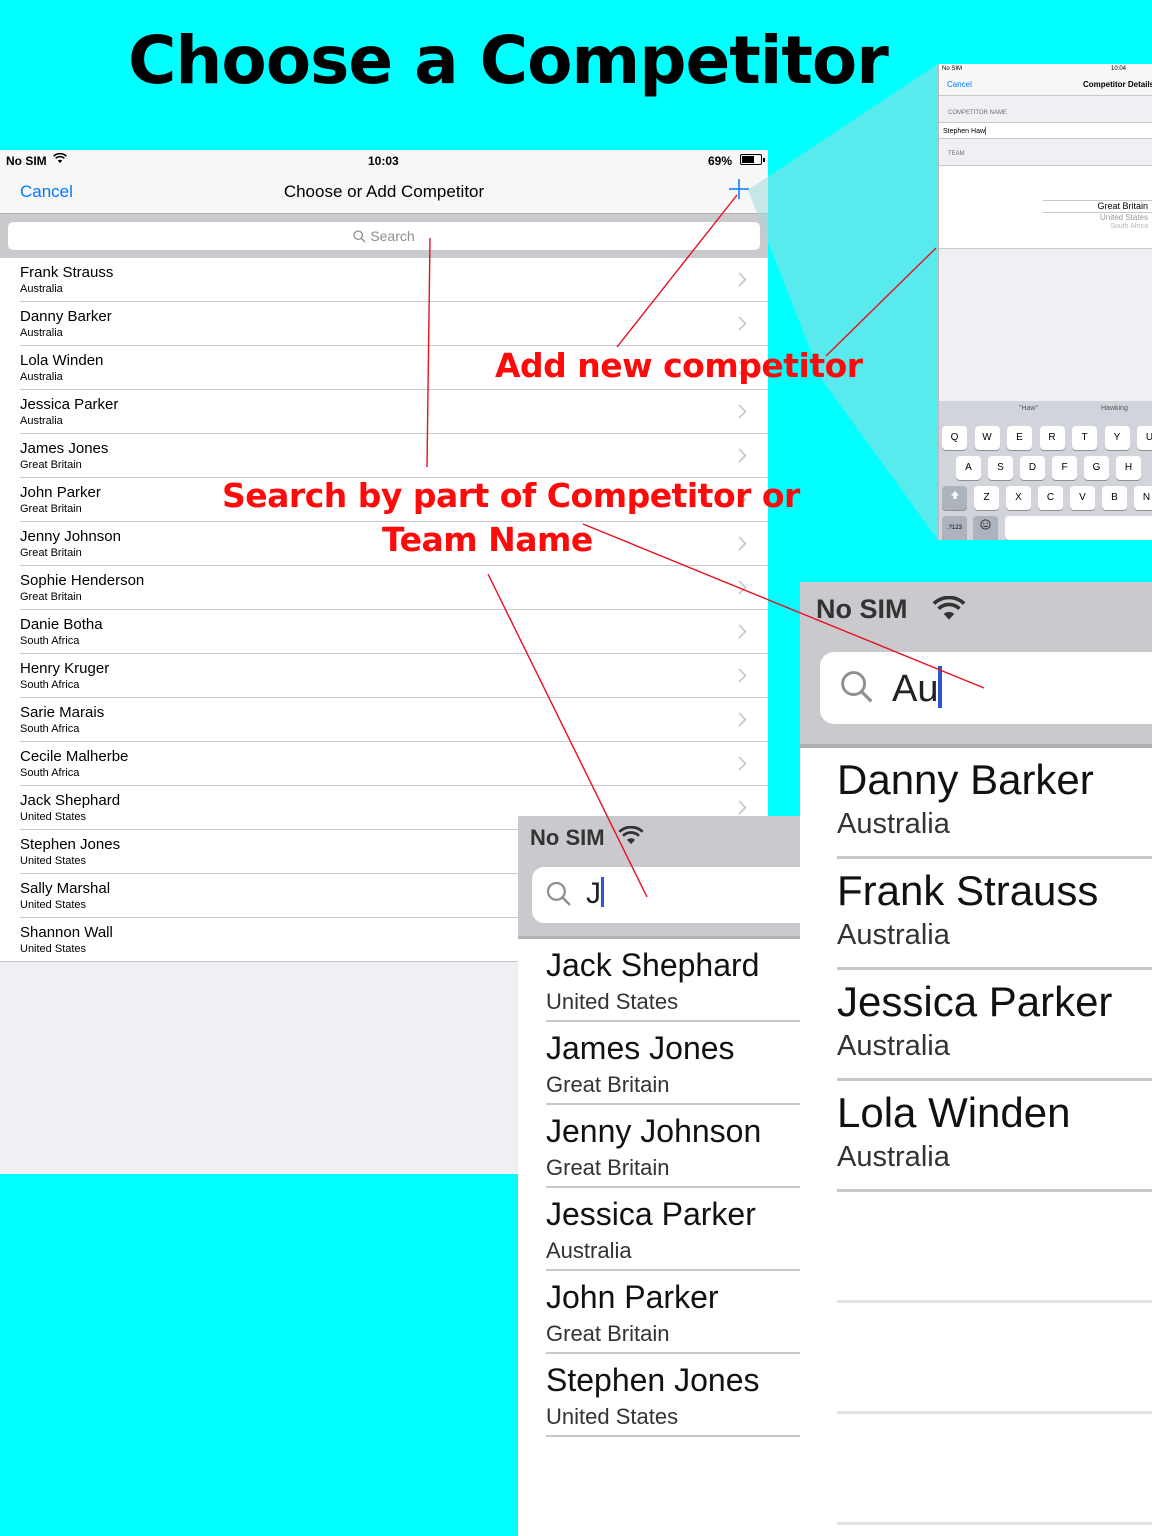 This screenshot has height=1536, width=1152. I want to click on team-picker: Great Britain United States South Africa, so click(1045, 207).